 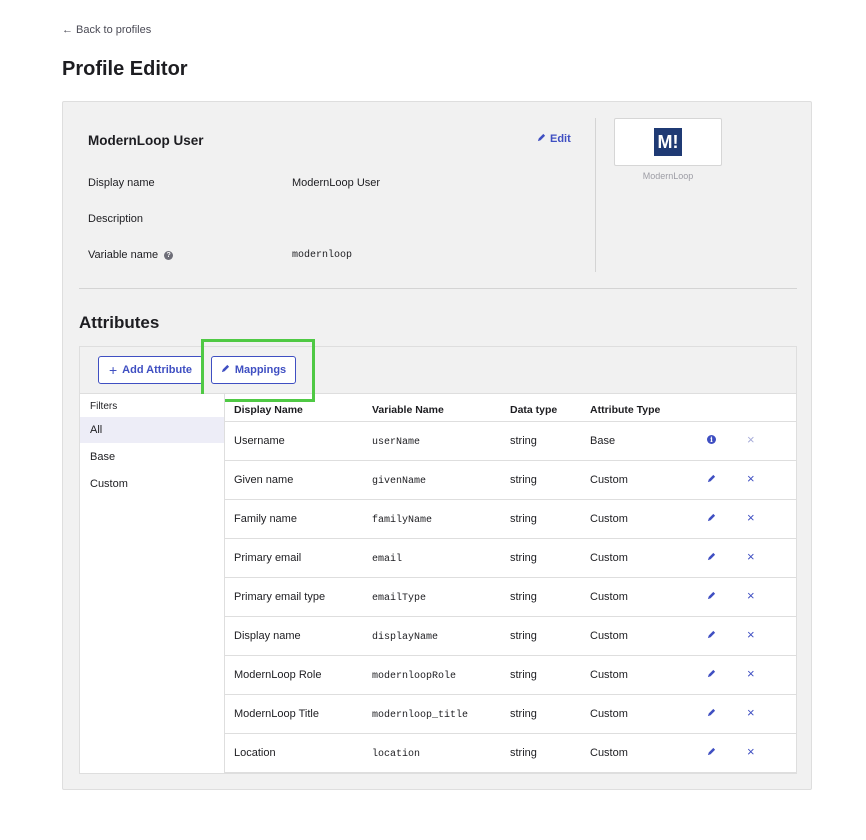 What do you see at coordinates (121, 183) in the screenshot?
I see `display-name-label: Display name` at bounding box center [121, 183].